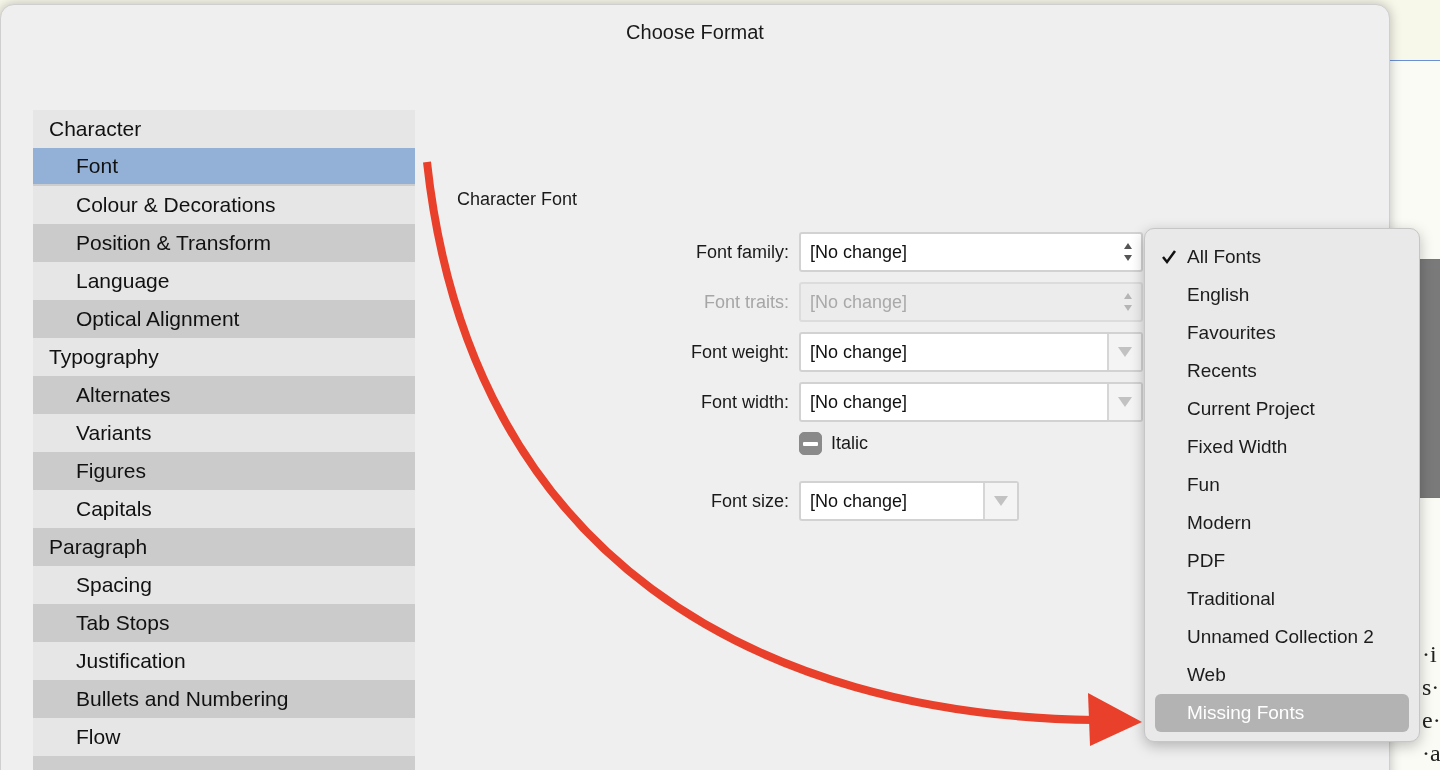 The image size is (1440, 770). I want to click on menu-item: Current Project, so click(1282, 409).